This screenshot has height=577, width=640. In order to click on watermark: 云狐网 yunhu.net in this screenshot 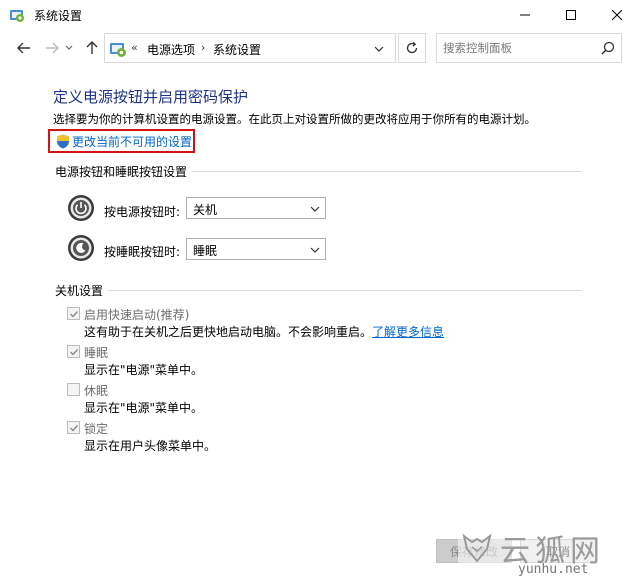, I will do `click(549, 551)`.